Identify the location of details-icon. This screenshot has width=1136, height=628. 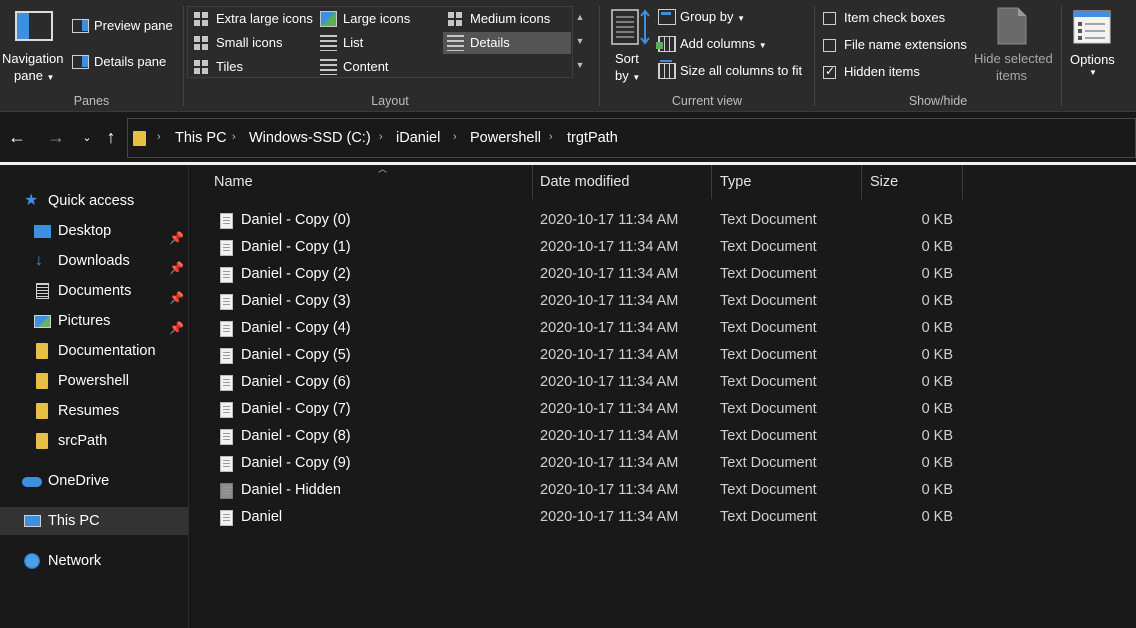
(455, 43).